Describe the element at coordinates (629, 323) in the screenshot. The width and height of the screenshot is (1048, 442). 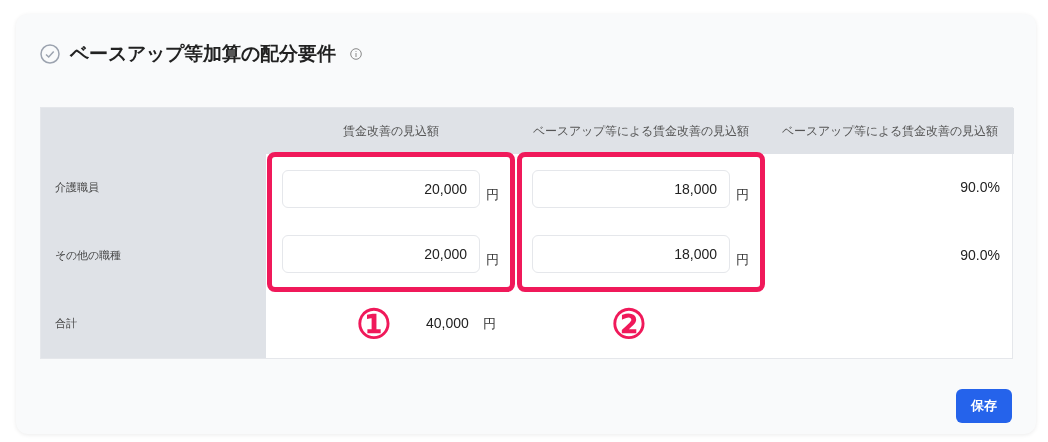
I see `callout-number: ②` at that location.